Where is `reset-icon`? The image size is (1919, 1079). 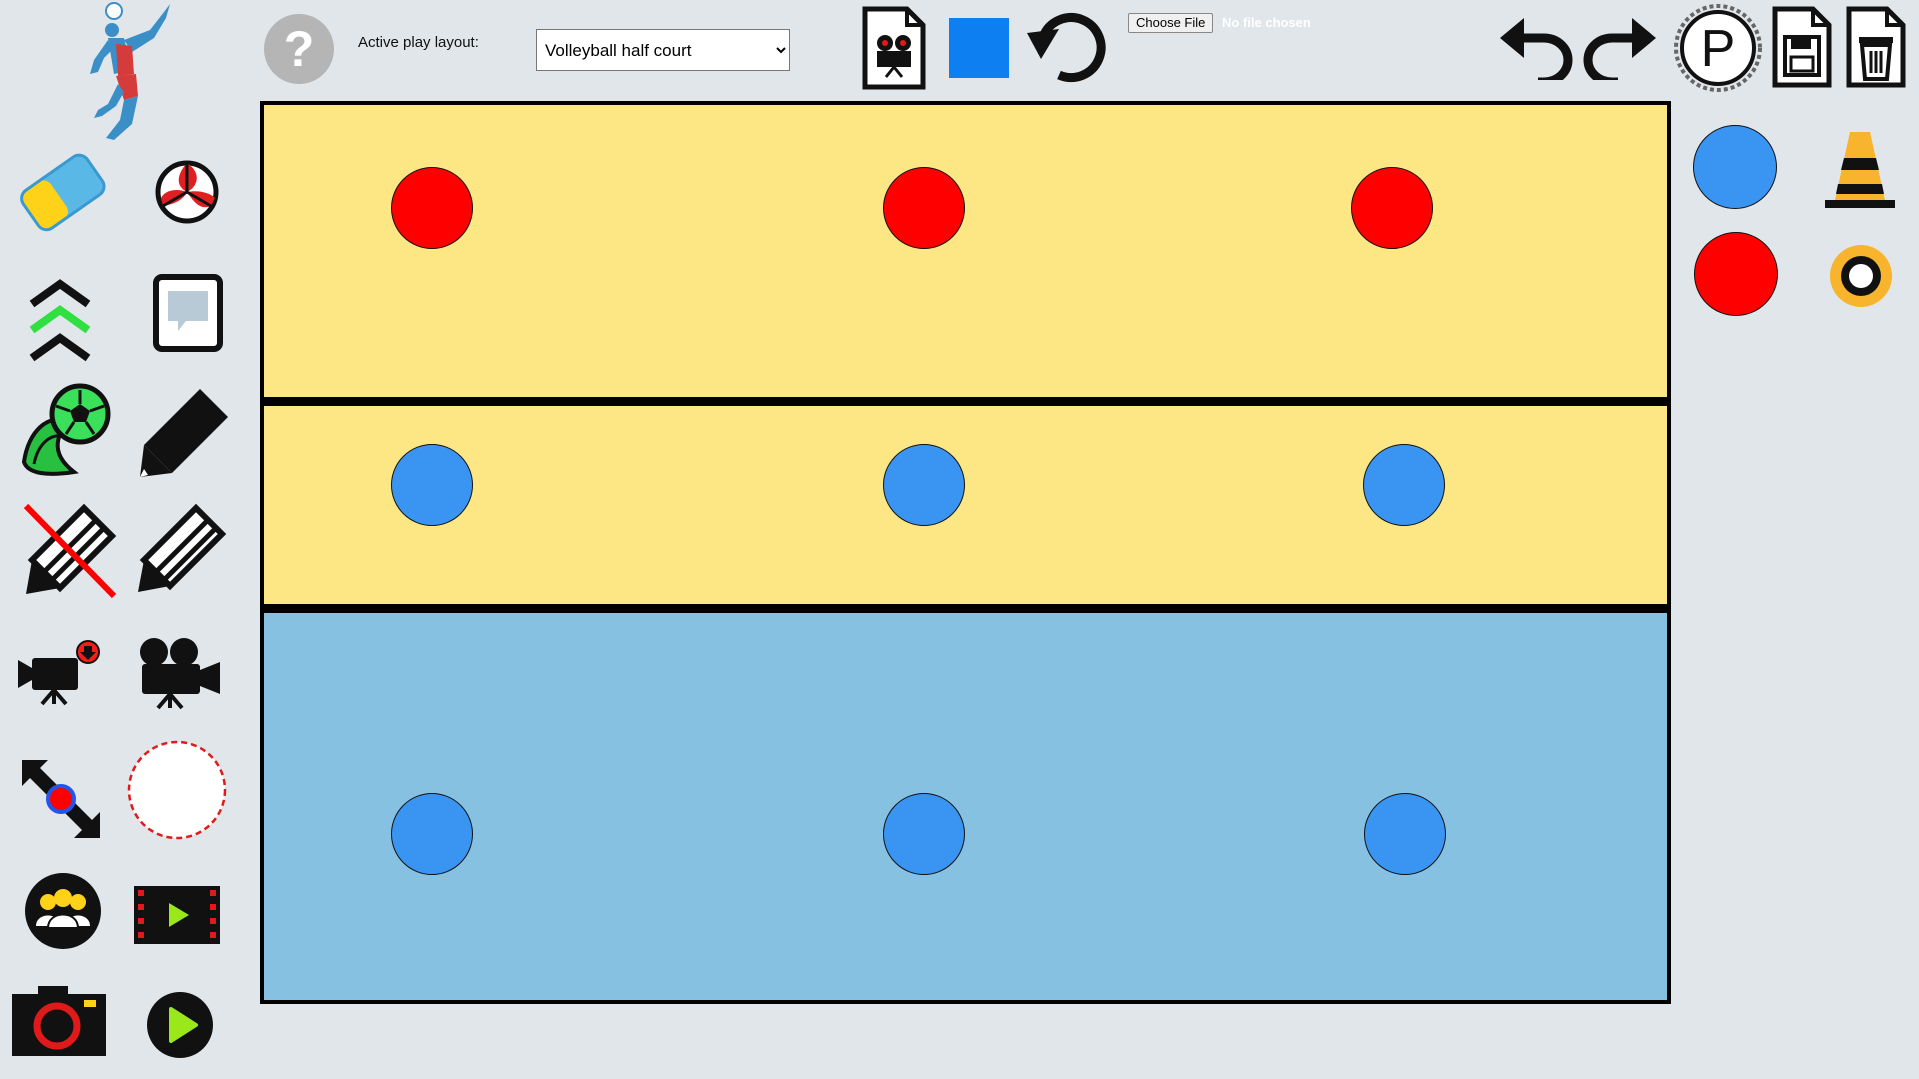 reset-icon is located at coordinates (1066, 45).